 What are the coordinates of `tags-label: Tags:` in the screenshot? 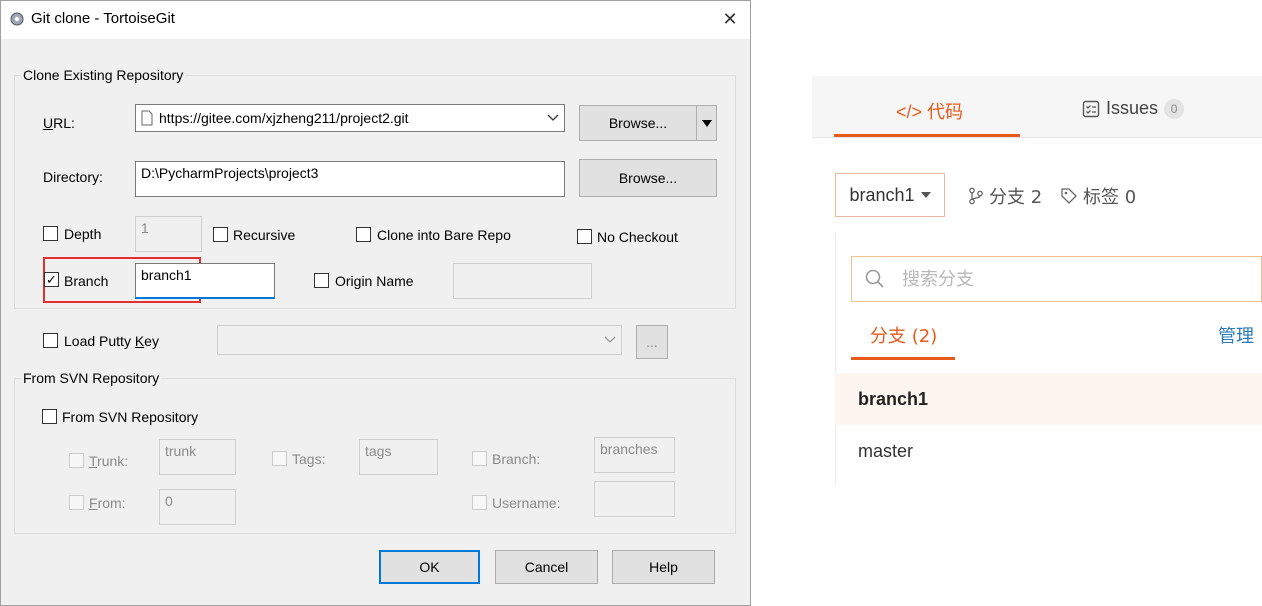 It's located at (309, 459).